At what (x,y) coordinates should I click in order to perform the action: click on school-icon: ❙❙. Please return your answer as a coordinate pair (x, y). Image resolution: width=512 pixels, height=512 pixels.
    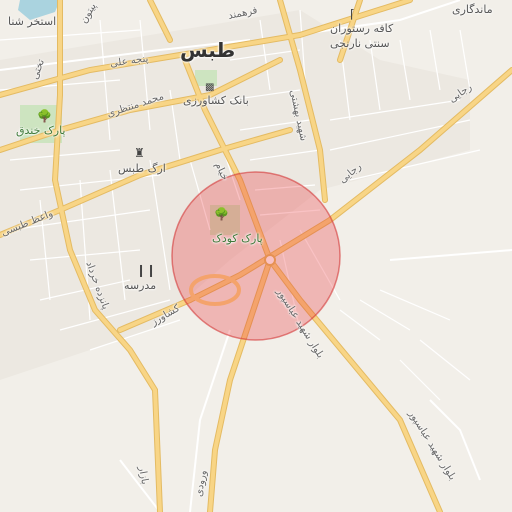
    Looking at the image, I should click on (146, 270).